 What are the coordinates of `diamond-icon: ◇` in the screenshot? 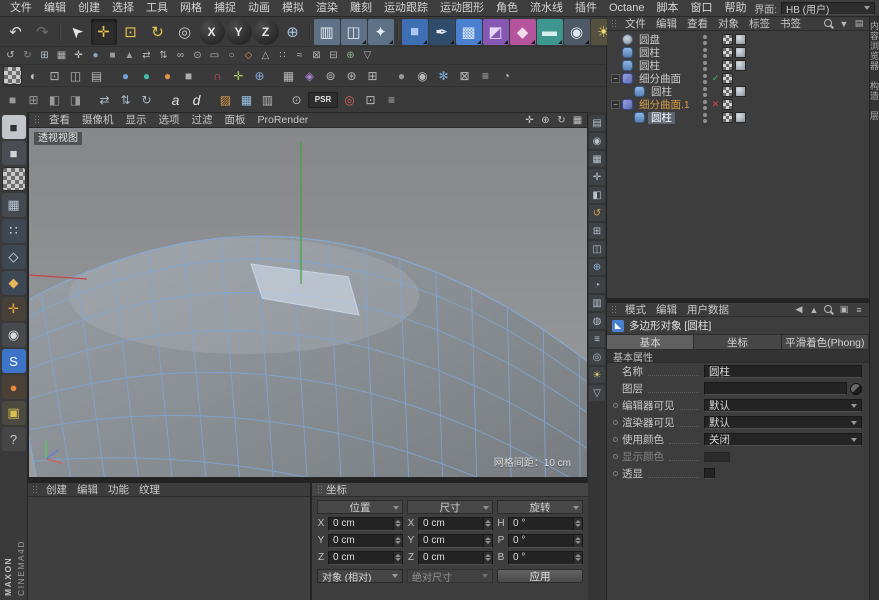 It's located at (248, 55).